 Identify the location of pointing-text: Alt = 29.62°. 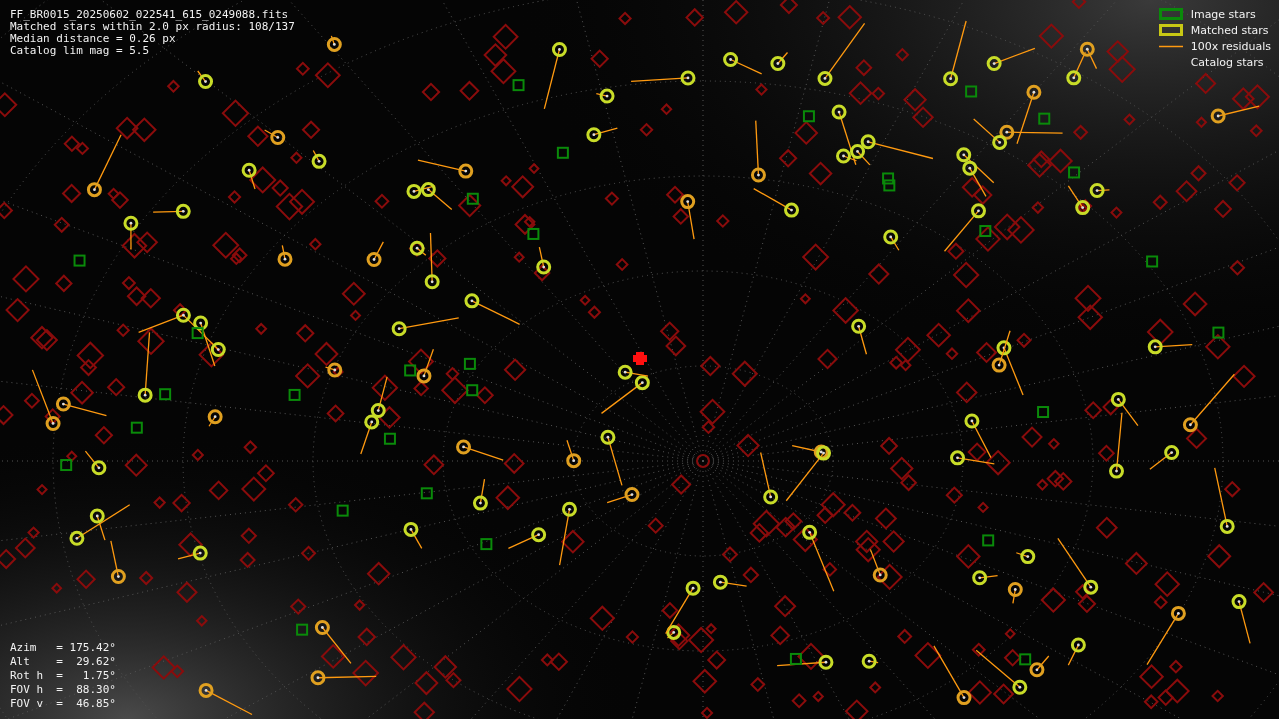
(63, 662).